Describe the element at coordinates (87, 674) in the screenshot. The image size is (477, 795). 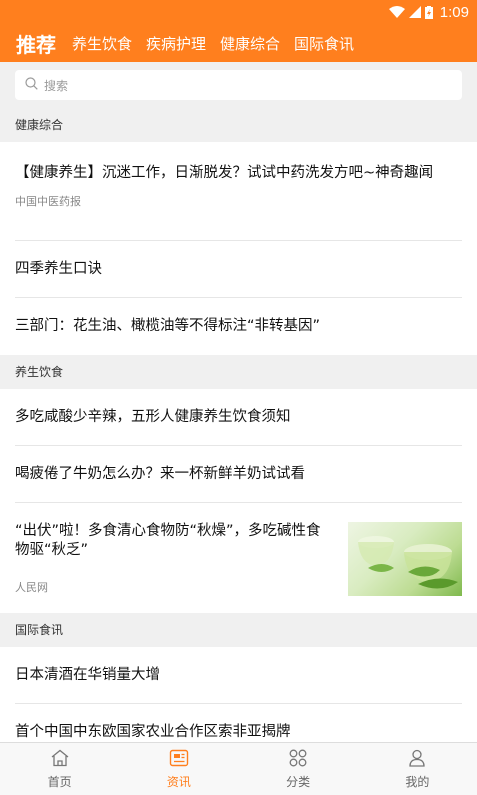
I see `news-title: 日本清酒在华销量大增` at that location.